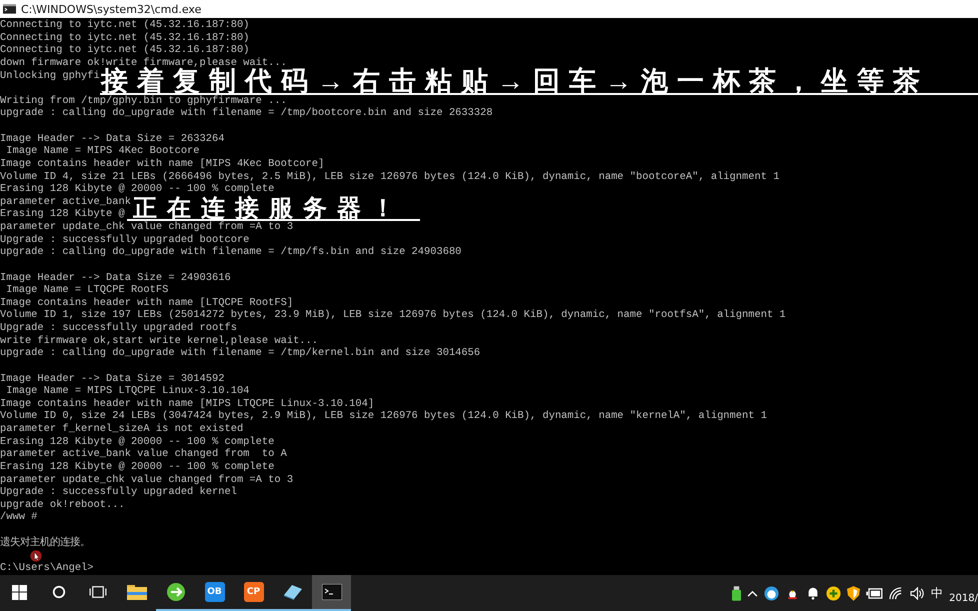  What do you see at coordinates (50, 76) in the screenshot?
I see `console-line: Unlocking gphyfi` at bounding box center [50, 76].